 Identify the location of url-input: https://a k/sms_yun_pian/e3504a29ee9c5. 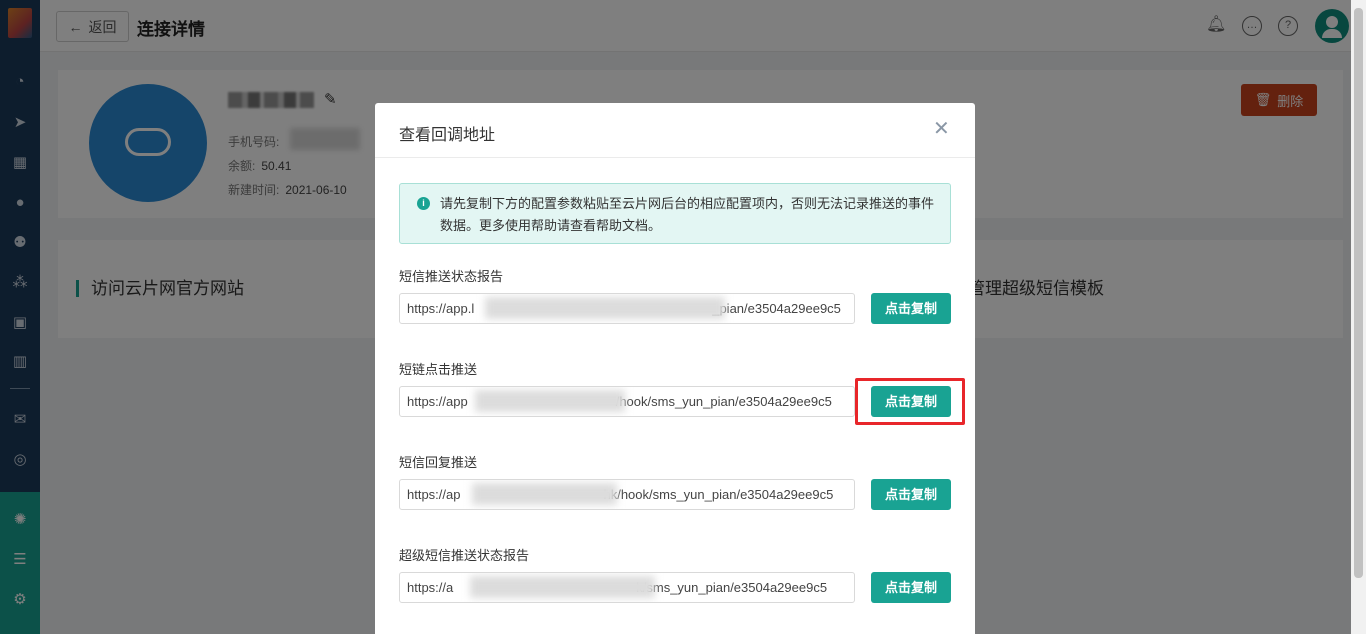
(627, 587).